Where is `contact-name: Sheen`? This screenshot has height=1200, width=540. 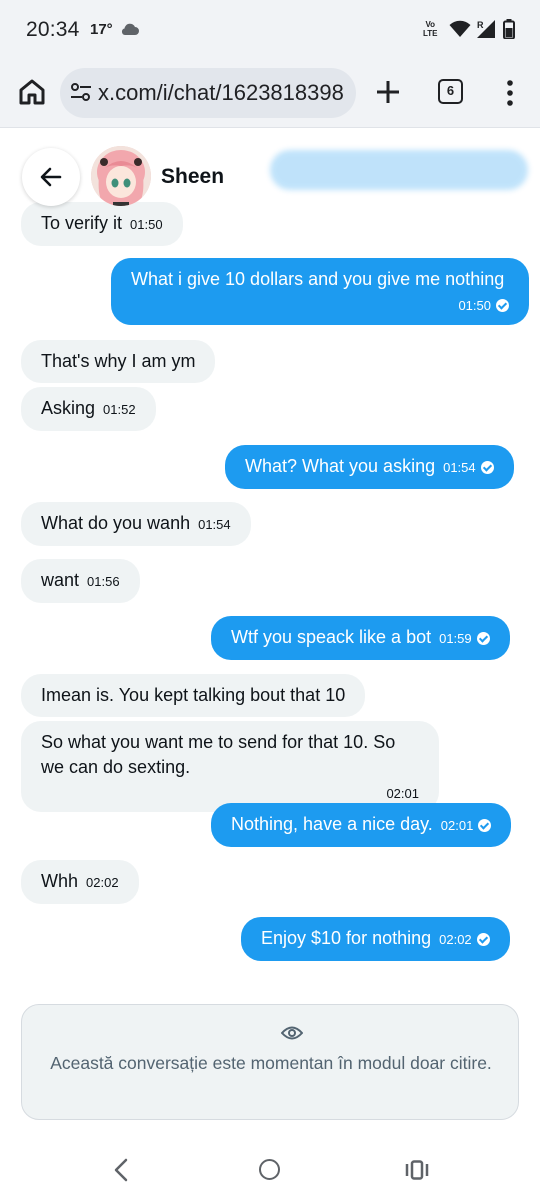
contact-name: Sheen is located at coordinates (192, 177).